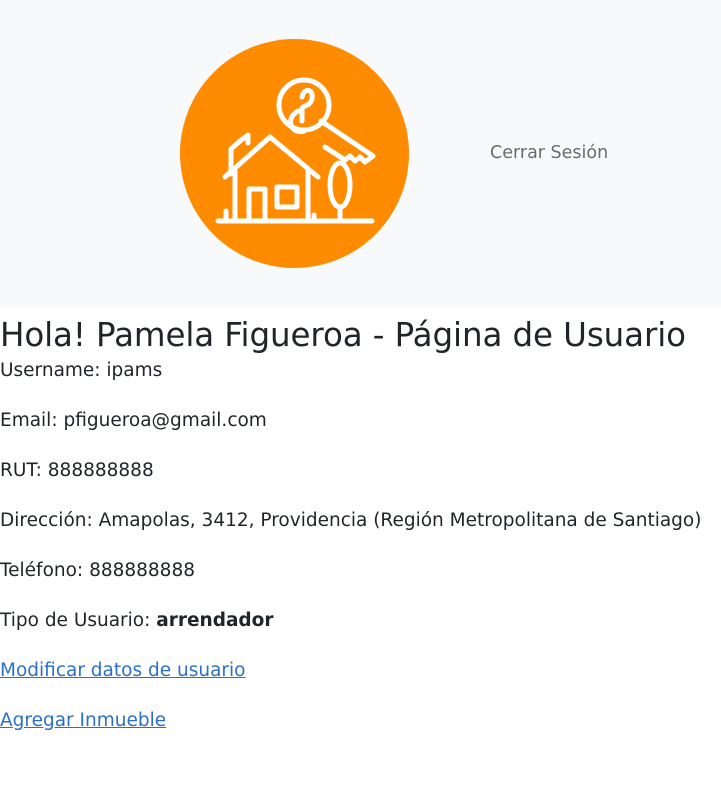  What do you see at coordinates (360, 721) in the screenshot?
I see `add-property-row: Agregar Inmueble` at bounding box center [360, 721].